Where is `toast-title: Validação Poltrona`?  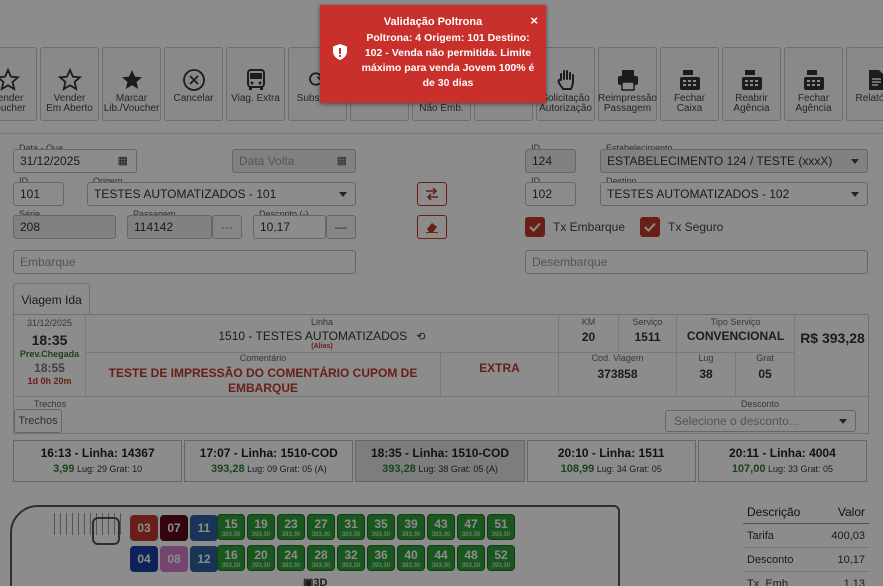 toast-title: Validação Poltrona is located at coordinates (433, 22).